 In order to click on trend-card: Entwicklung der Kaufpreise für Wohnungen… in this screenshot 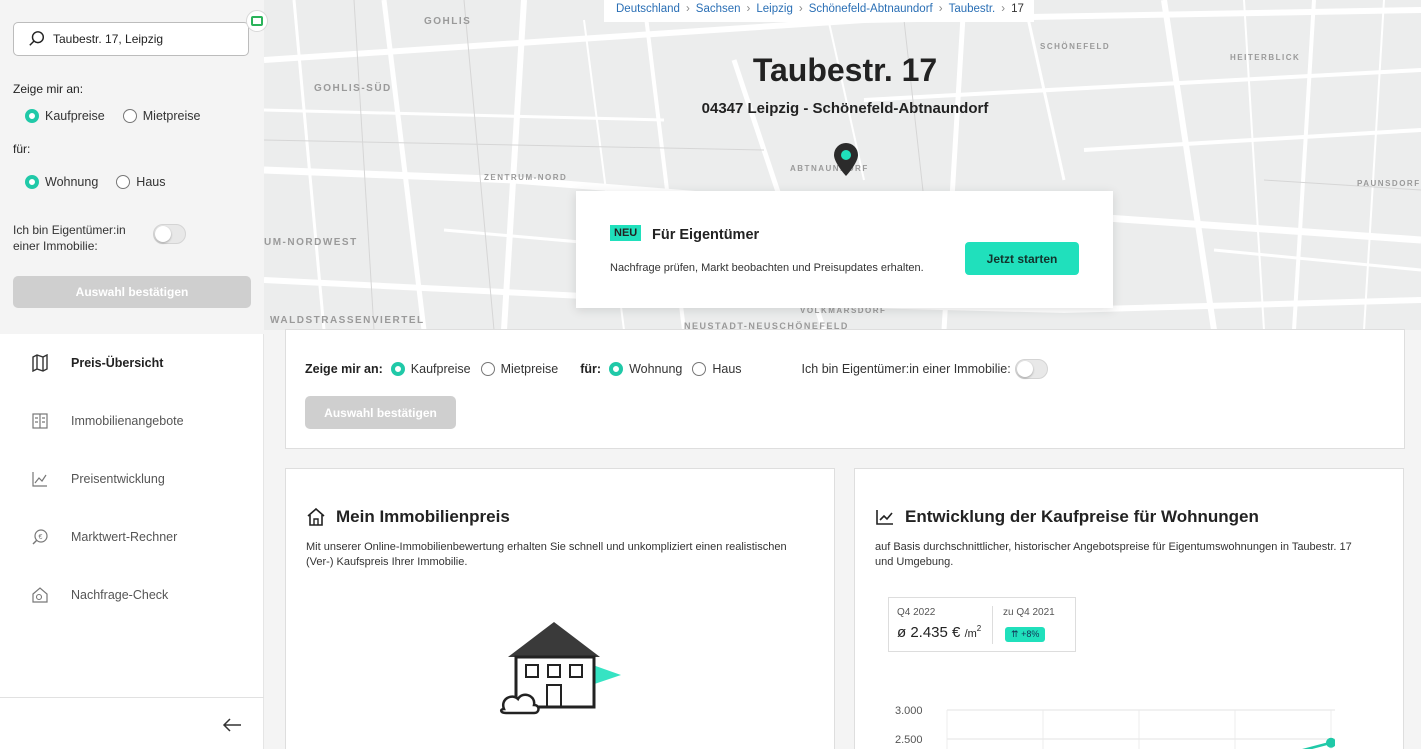, I will do `click(1129, 608)`.